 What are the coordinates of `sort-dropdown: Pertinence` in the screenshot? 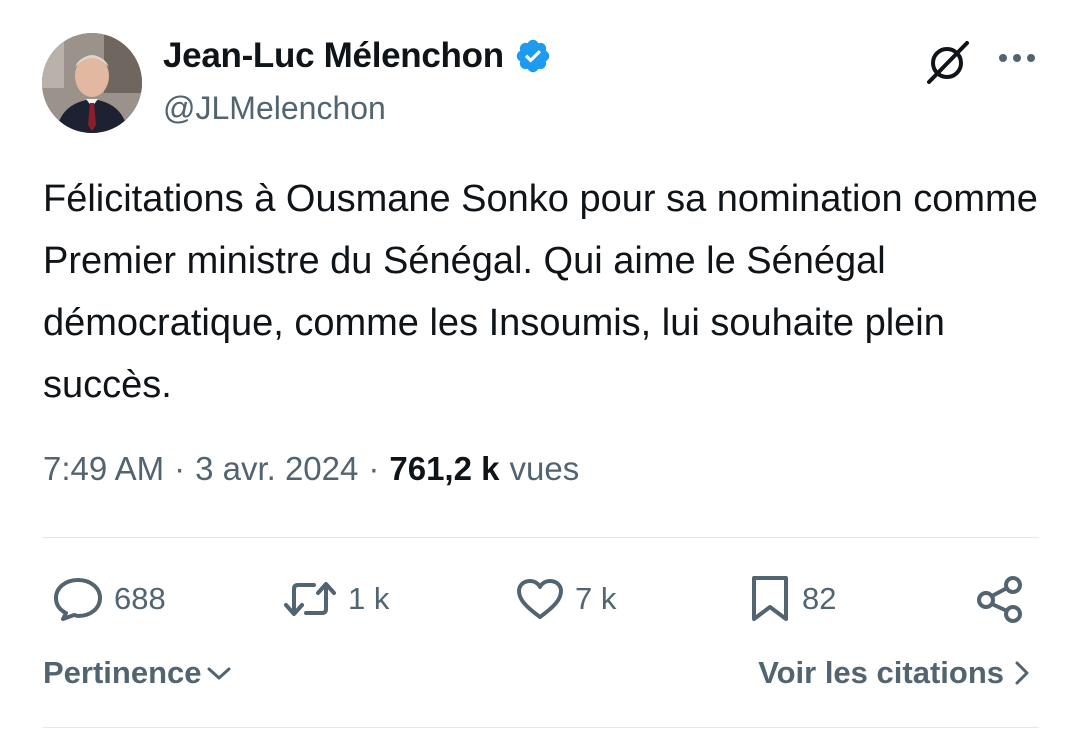 It's located at (137, 673).